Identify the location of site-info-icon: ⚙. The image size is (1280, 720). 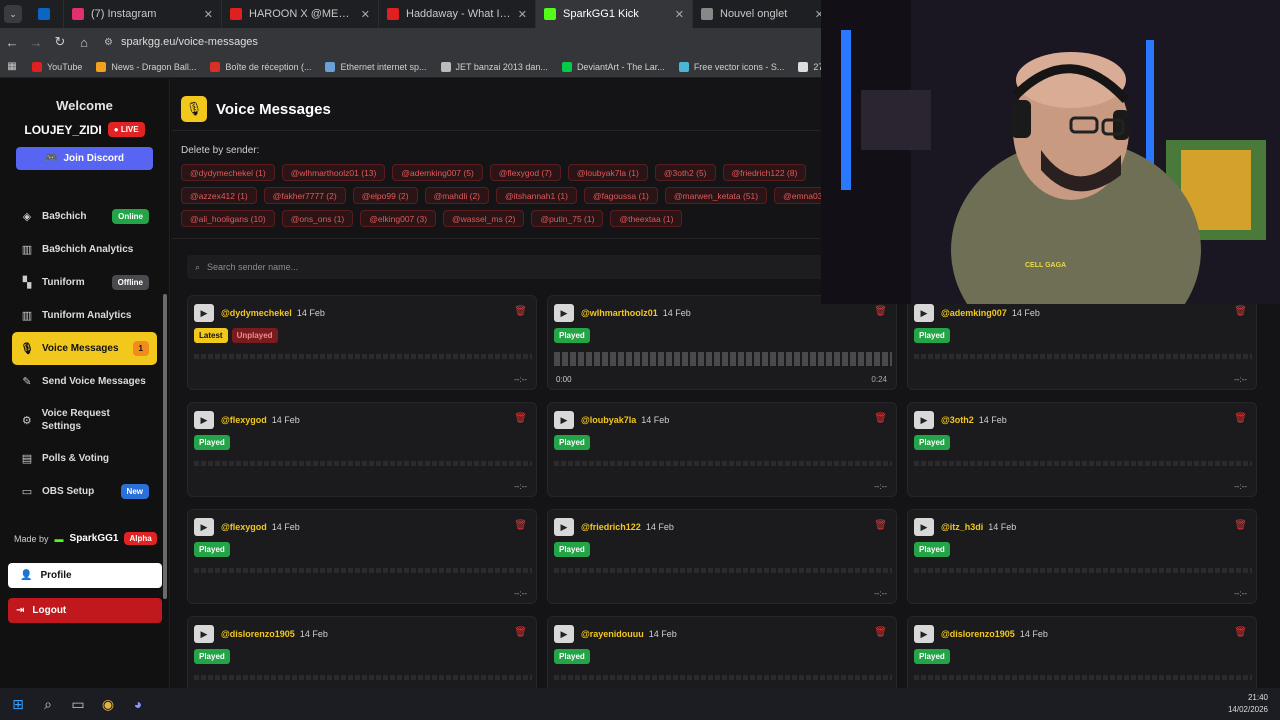
(108, 42).